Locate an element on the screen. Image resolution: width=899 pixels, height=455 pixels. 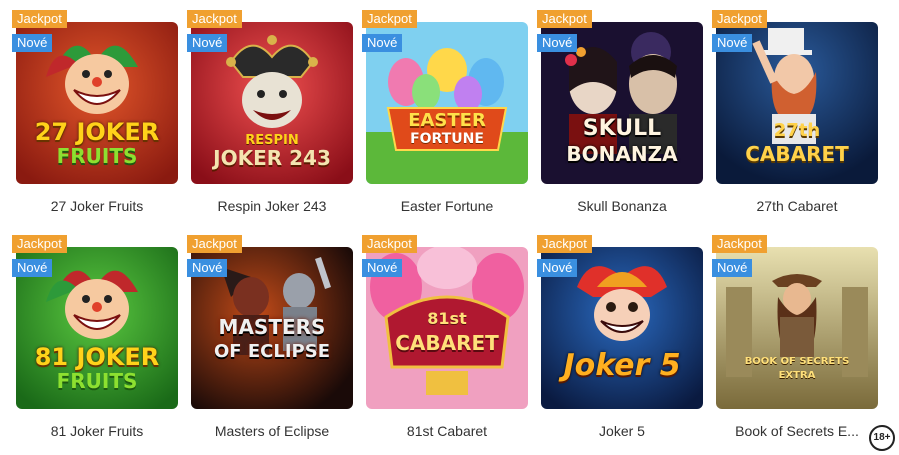
game-tile-81st-cabaret: 81st CABARET Jackpot Nové 81st Cabaret is located at coordinates (445, 337).